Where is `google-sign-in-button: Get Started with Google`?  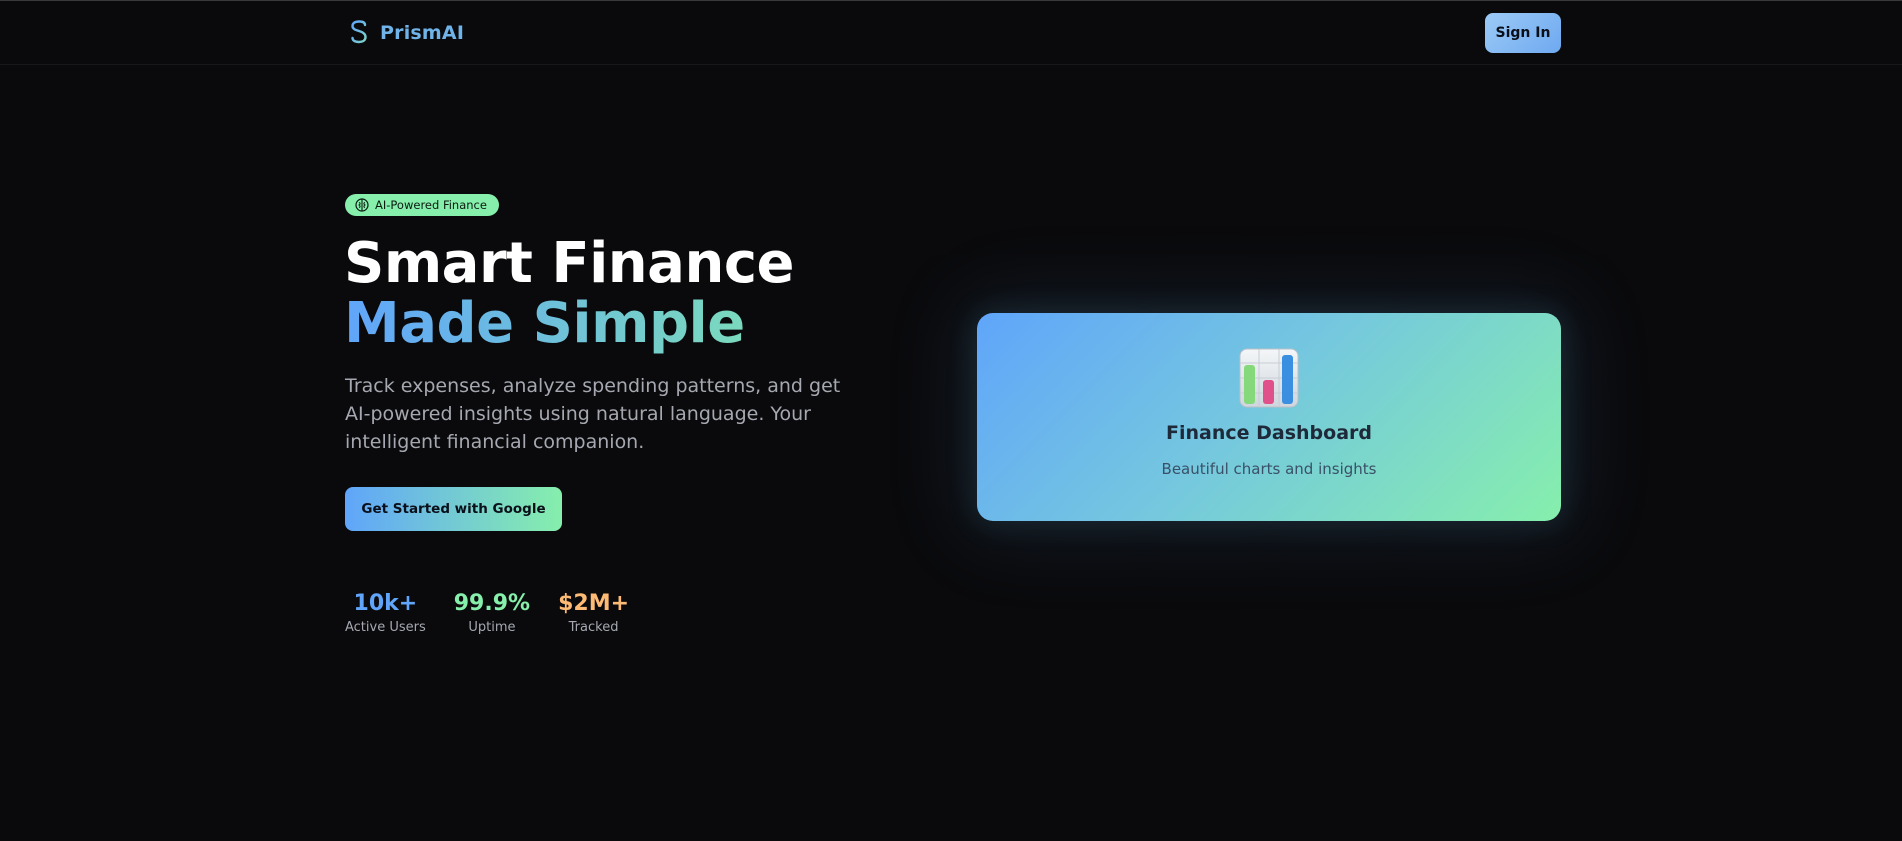
google-sign-in-button: Get Started with Google is located at coordinates (453, 509).